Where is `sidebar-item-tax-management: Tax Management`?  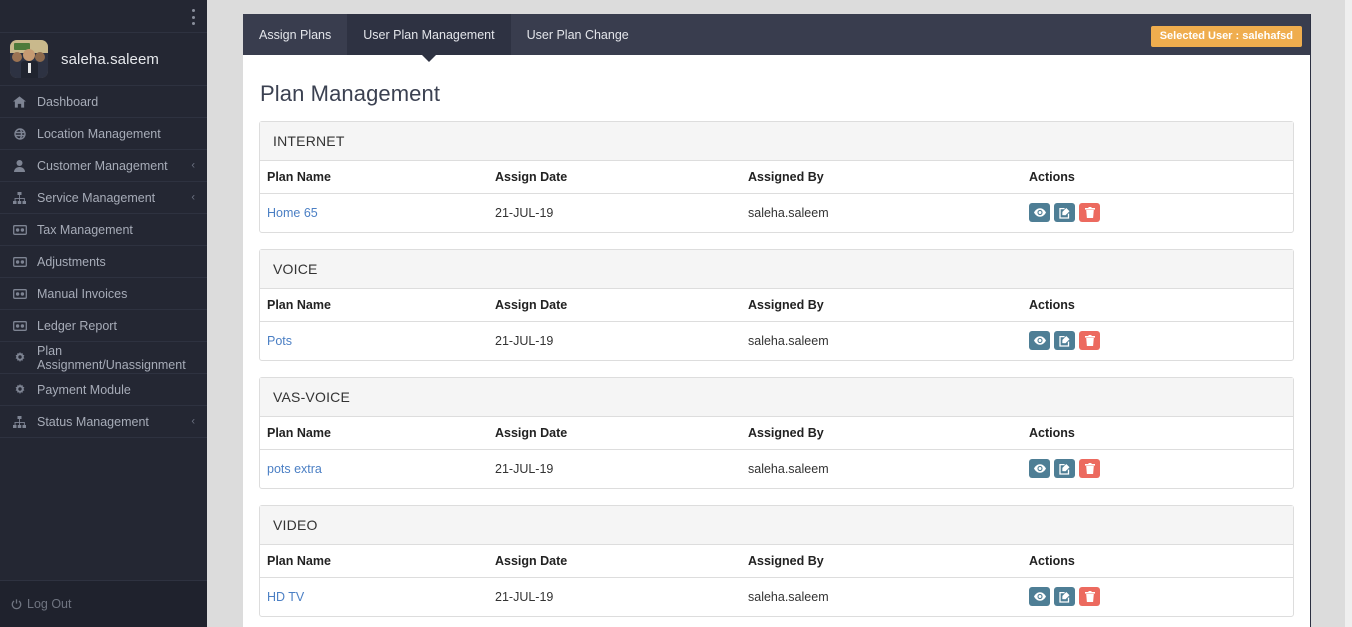 sidebar-item-tax-management: Tax Management is located at coordinates (103, 230).